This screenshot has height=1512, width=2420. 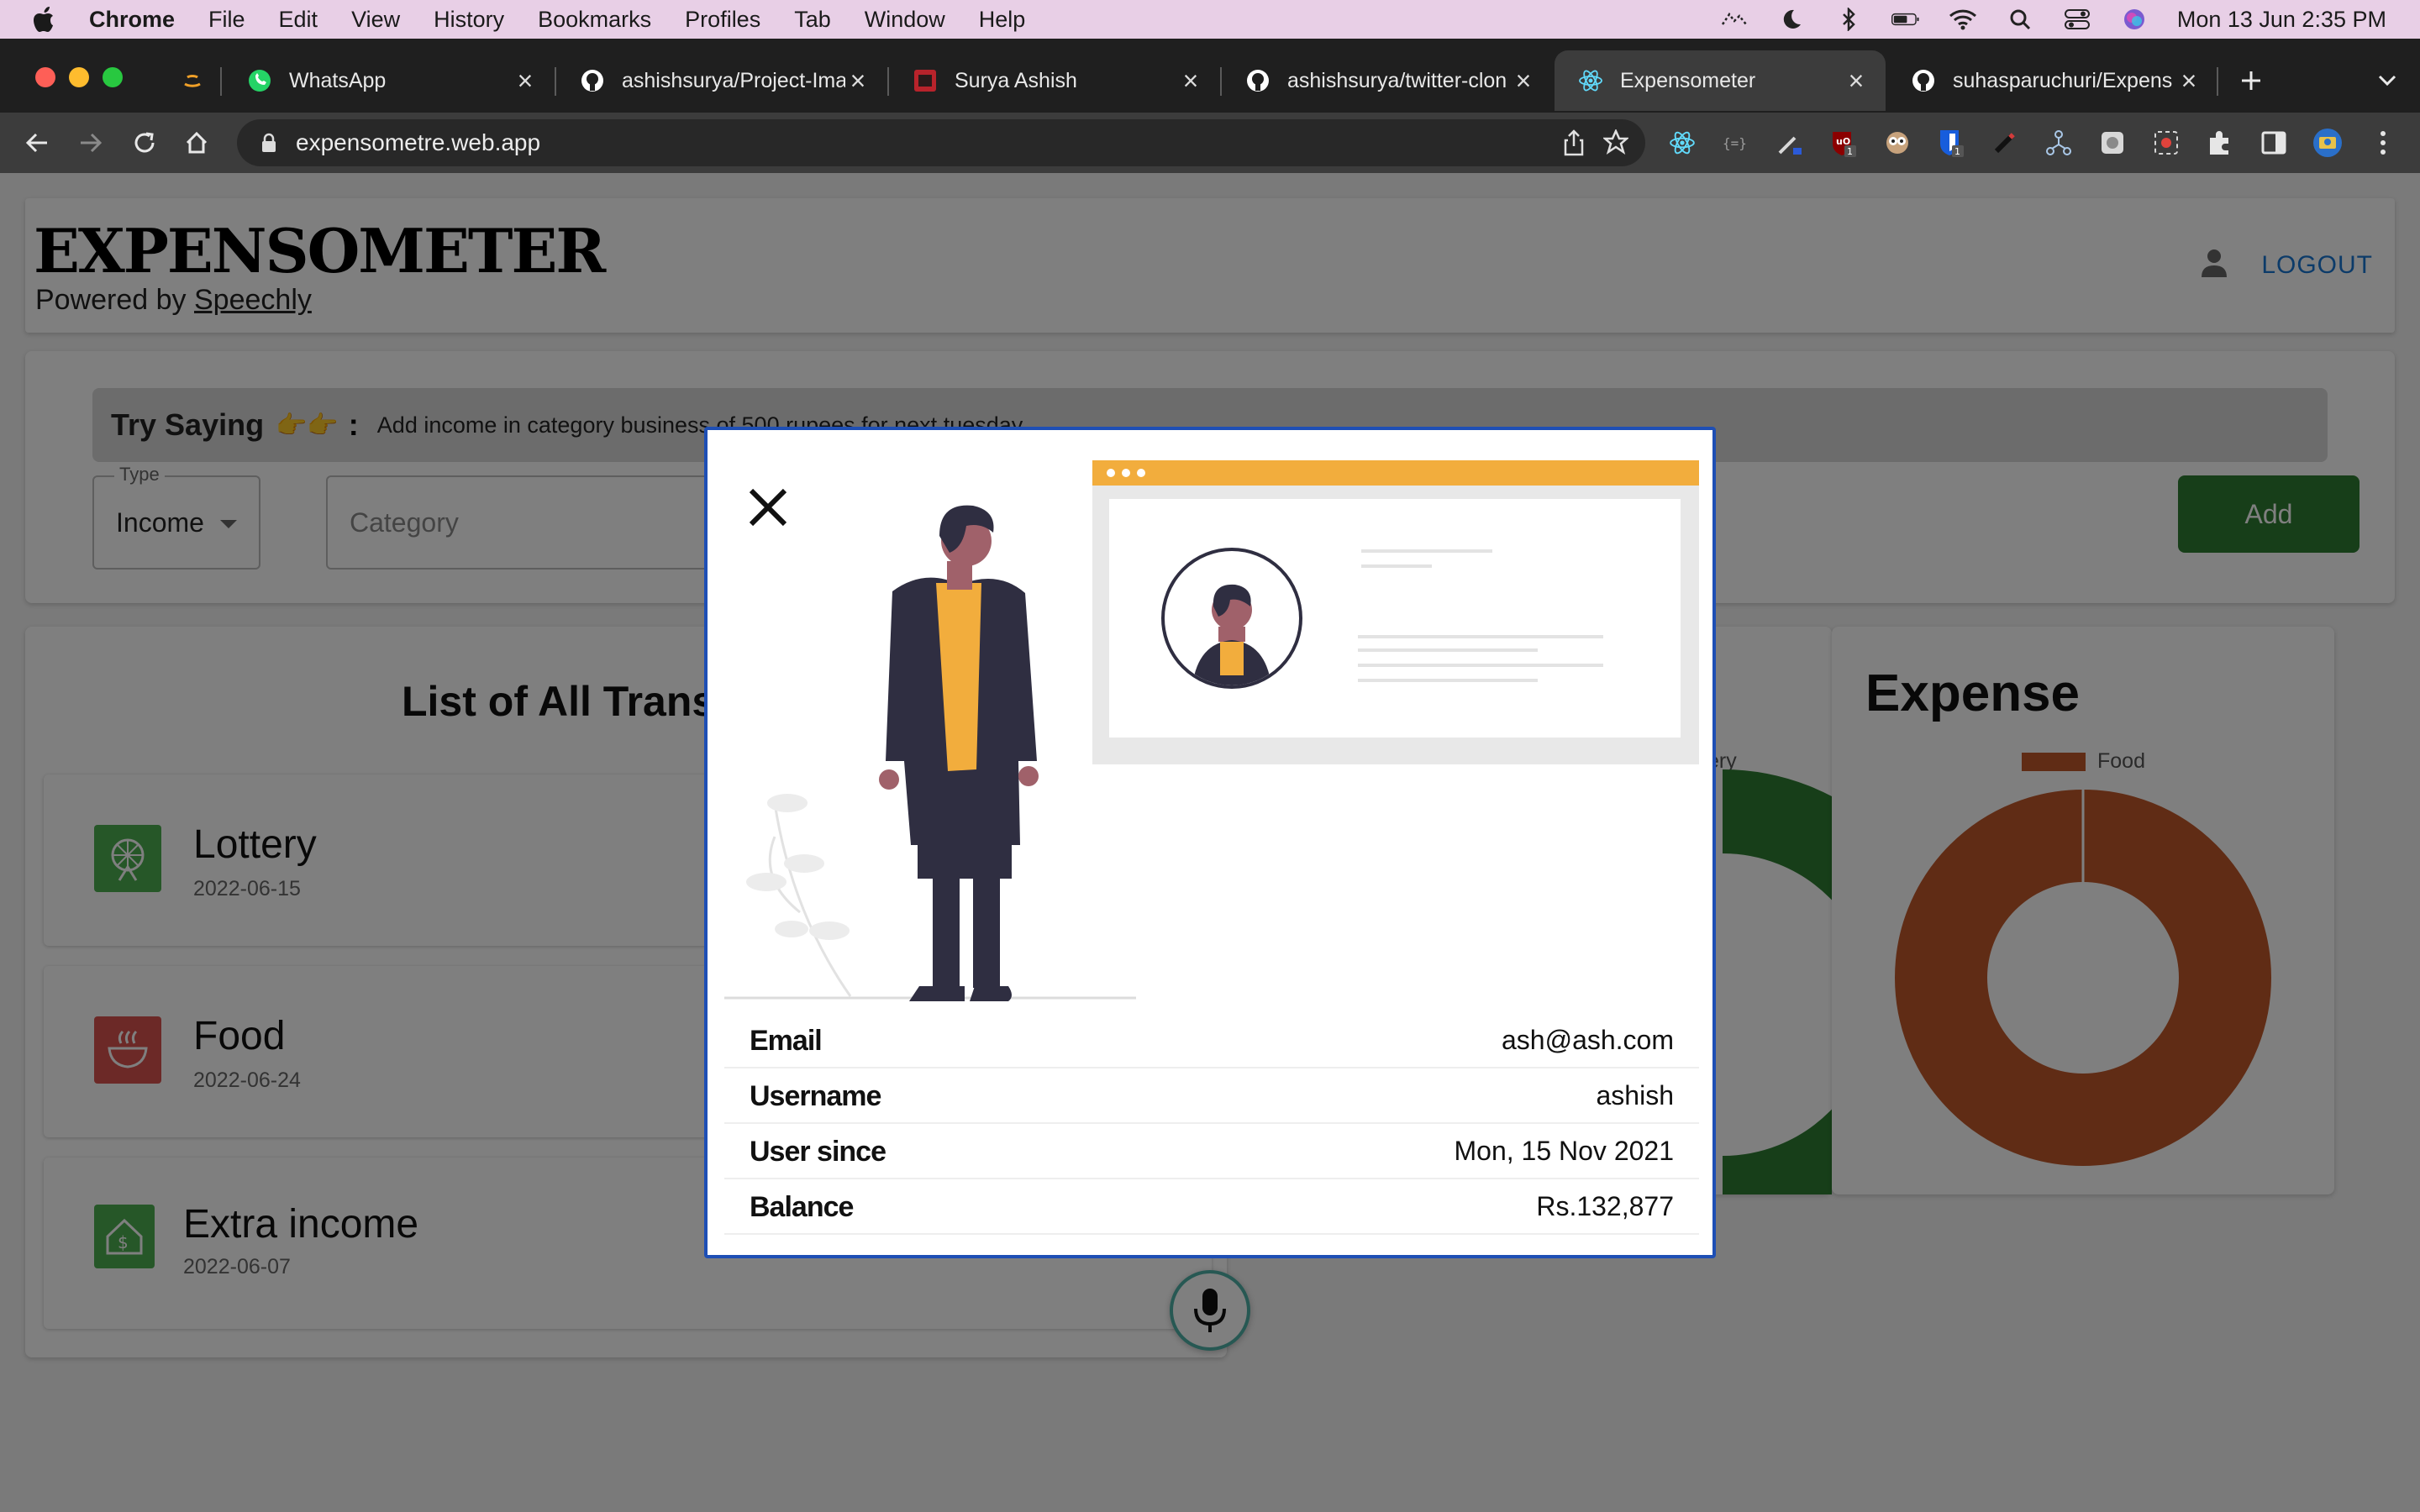 What do you see at coordinates (1897, 143) in the screenshot?
I see `owl-extension-icon` at bounding box center [1897, 143].